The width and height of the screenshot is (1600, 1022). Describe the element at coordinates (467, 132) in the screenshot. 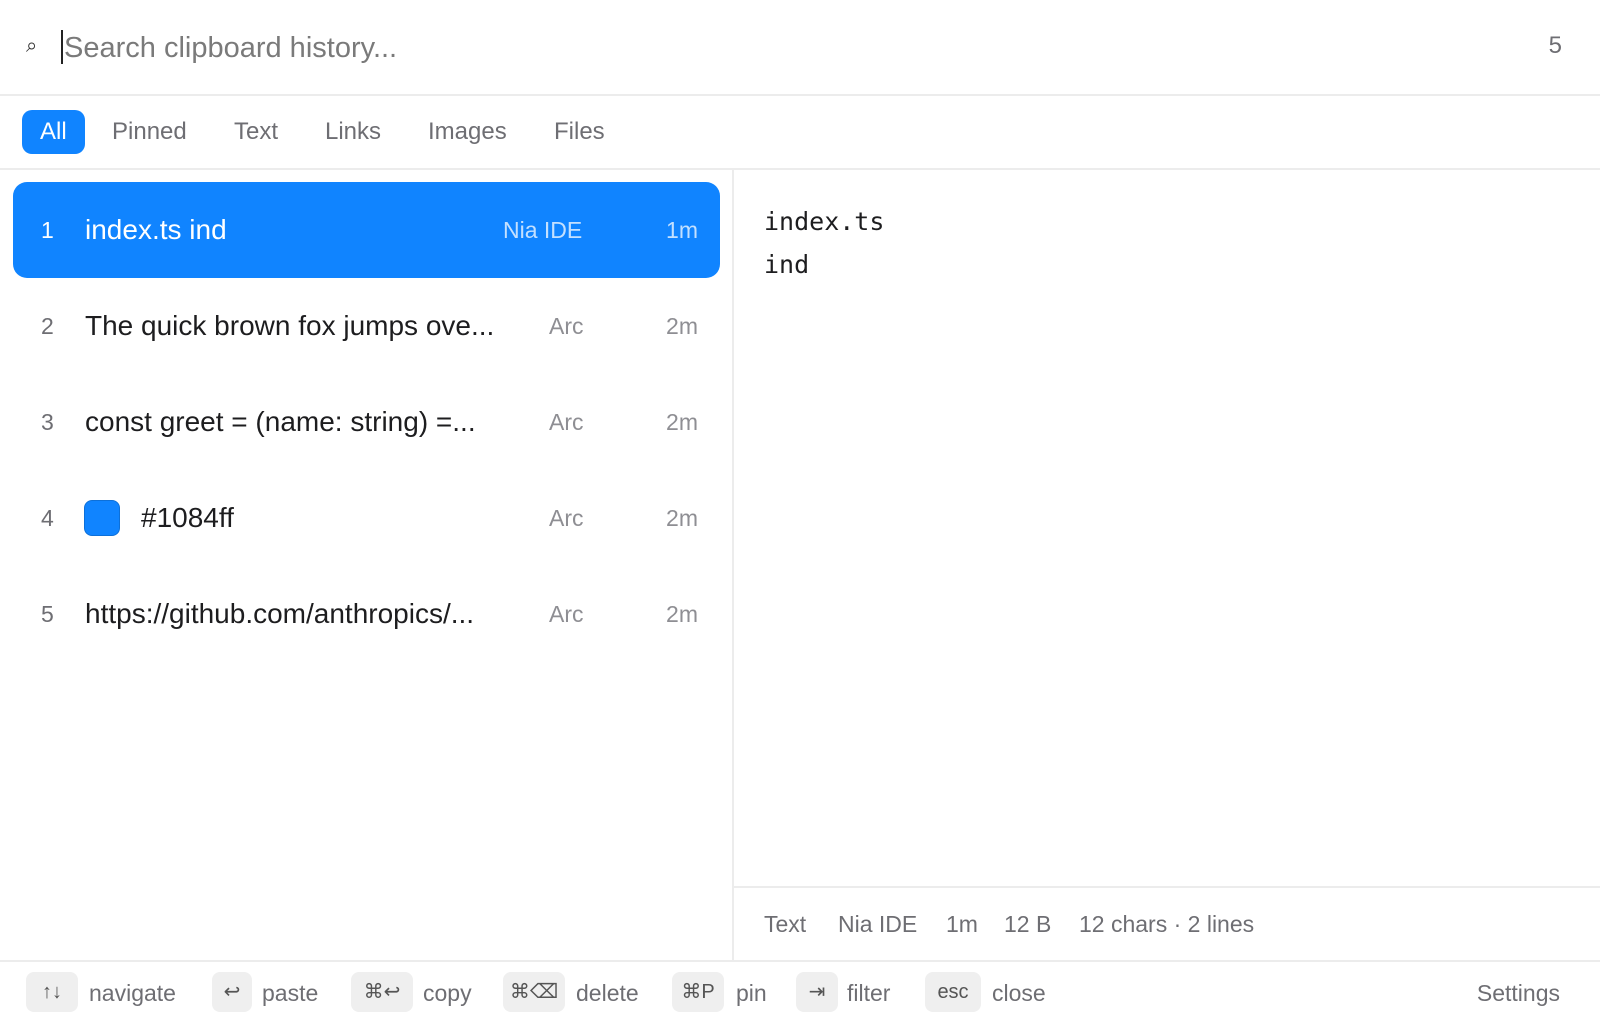

I see `tab-images: Images` at that location.